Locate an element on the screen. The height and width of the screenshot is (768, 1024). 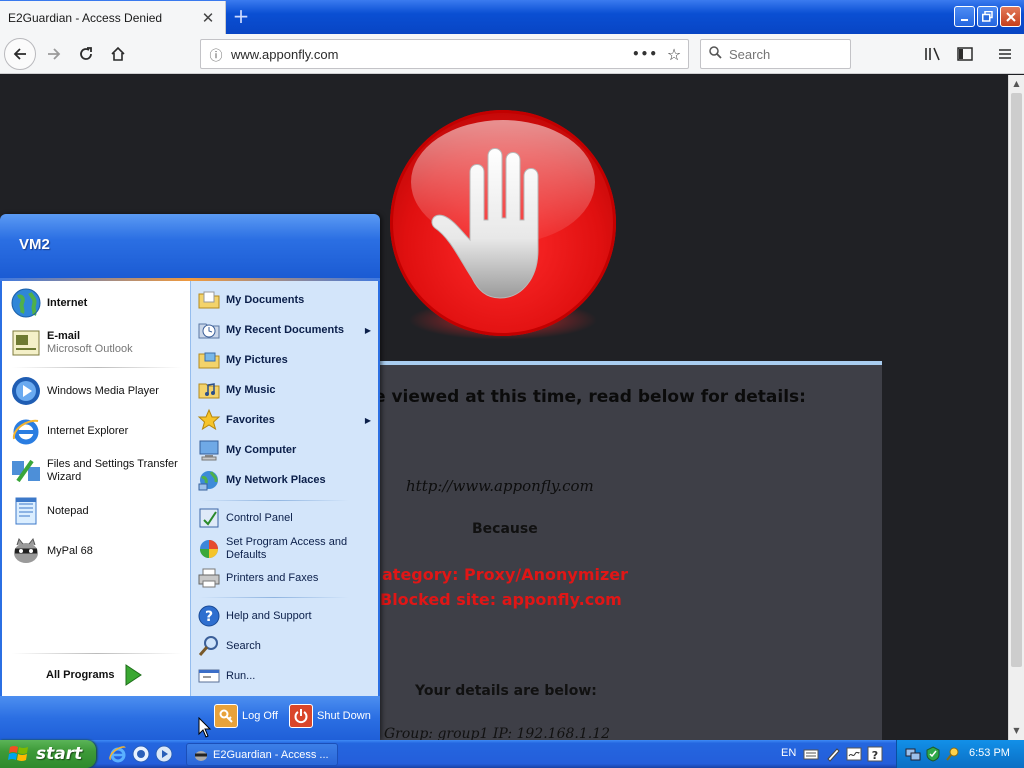
program-internet: Internet is located at coordinates (99, 303).